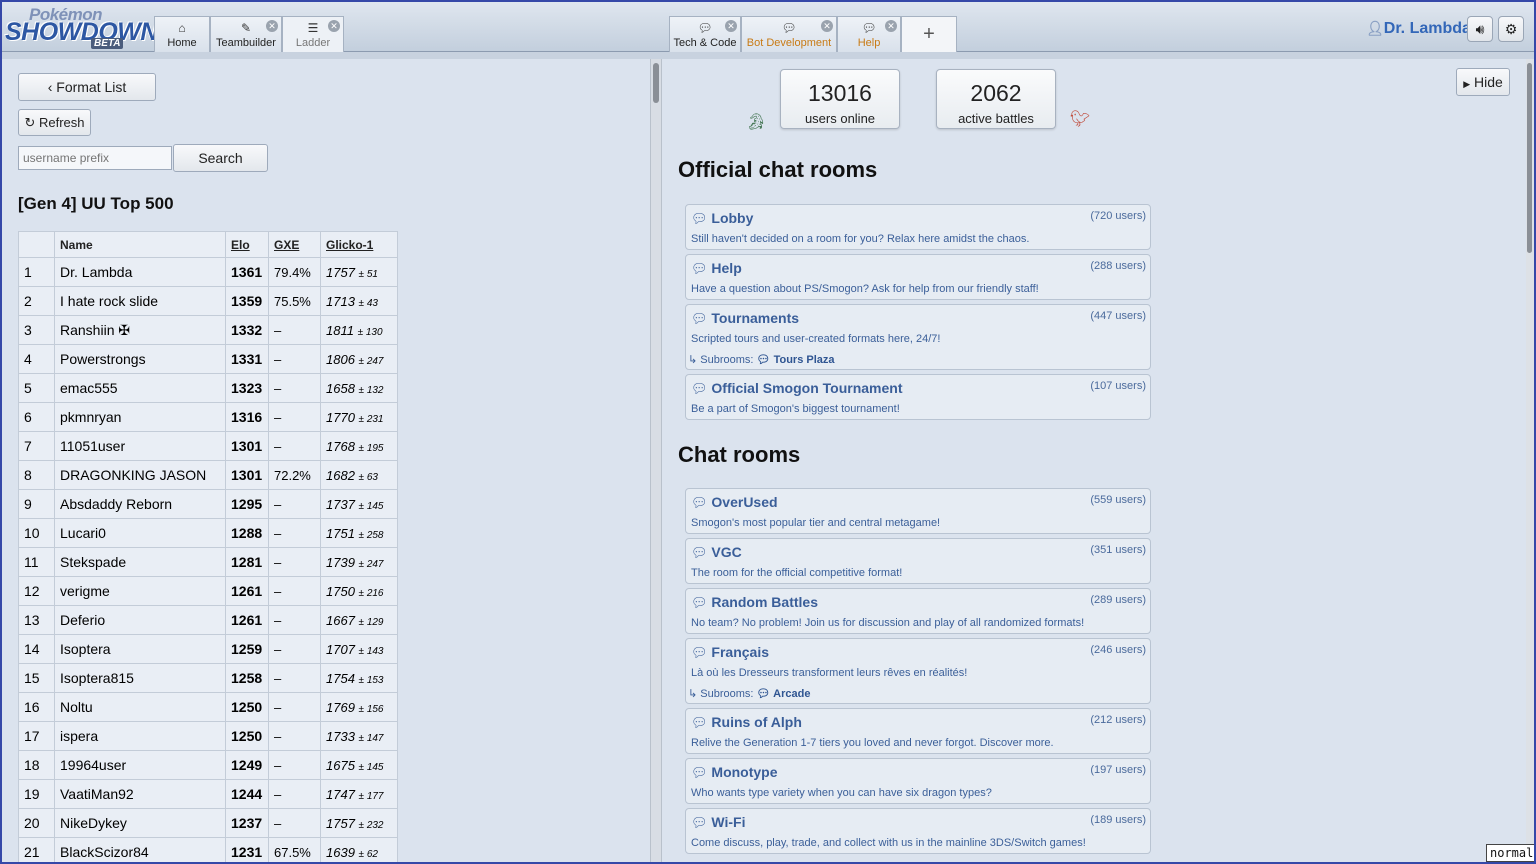 The width and height of the screenshot is (1536, 864). Describe the element at coordinates (313, 34) in the screenshot. I see `tab-ladder: ☰ Ladder ✕` at that location.